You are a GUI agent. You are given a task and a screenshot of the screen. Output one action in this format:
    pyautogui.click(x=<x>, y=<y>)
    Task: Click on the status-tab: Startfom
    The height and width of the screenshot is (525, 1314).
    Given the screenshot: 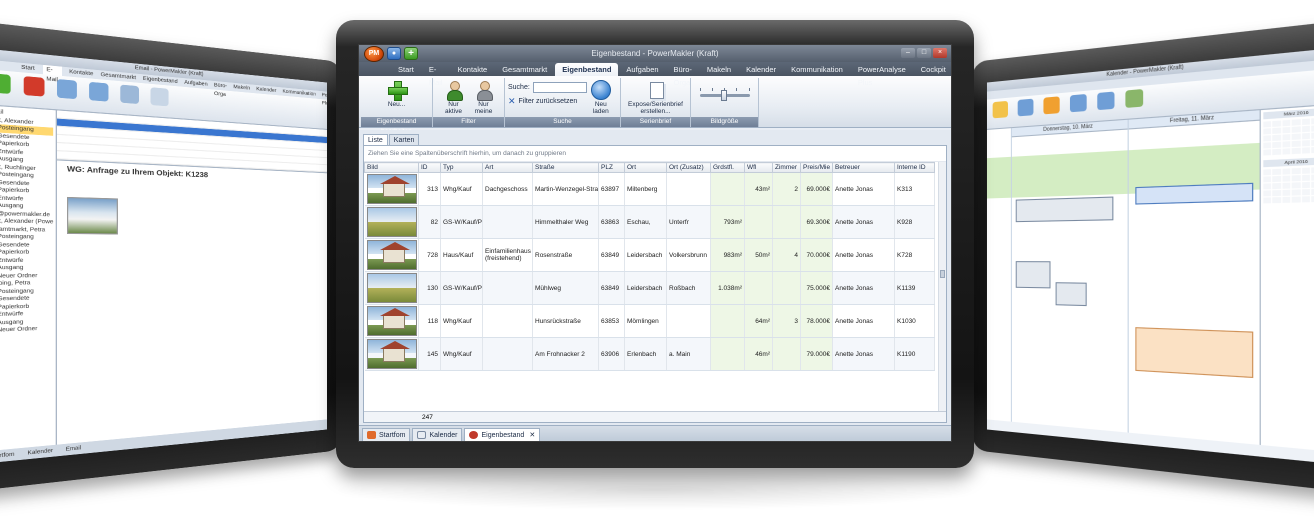 What is the action you would take?
    pyautogui.click(x=7, y=456)
    